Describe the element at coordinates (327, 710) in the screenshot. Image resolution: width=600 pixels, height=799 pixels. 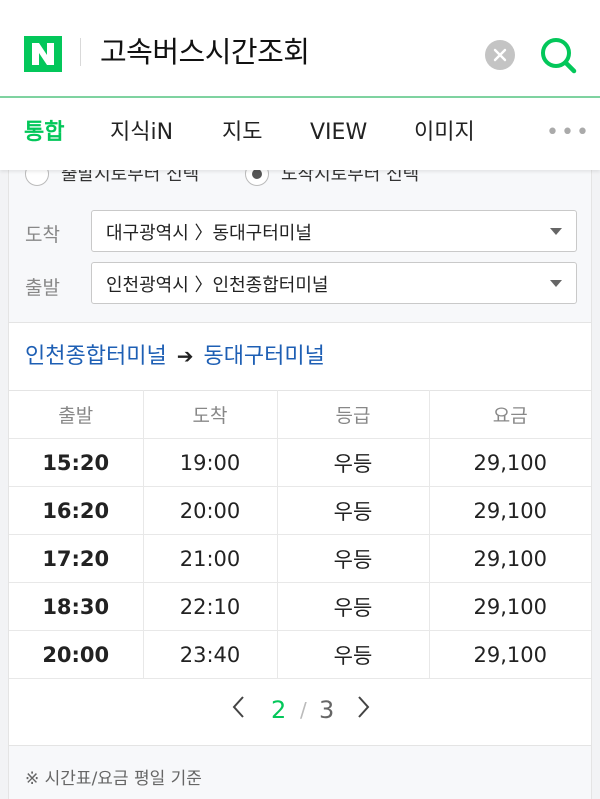
I see `total-pages: 3` at that location.